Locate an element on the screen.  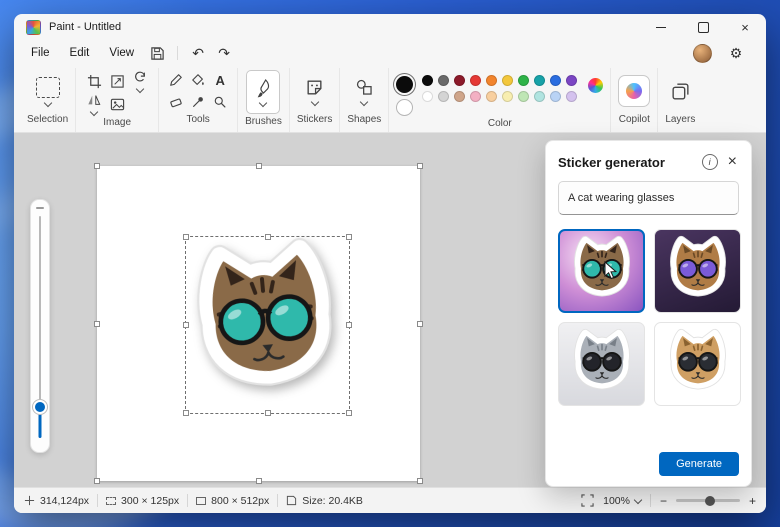
zoom-slider-thumb is located at coordinates (709, 500).